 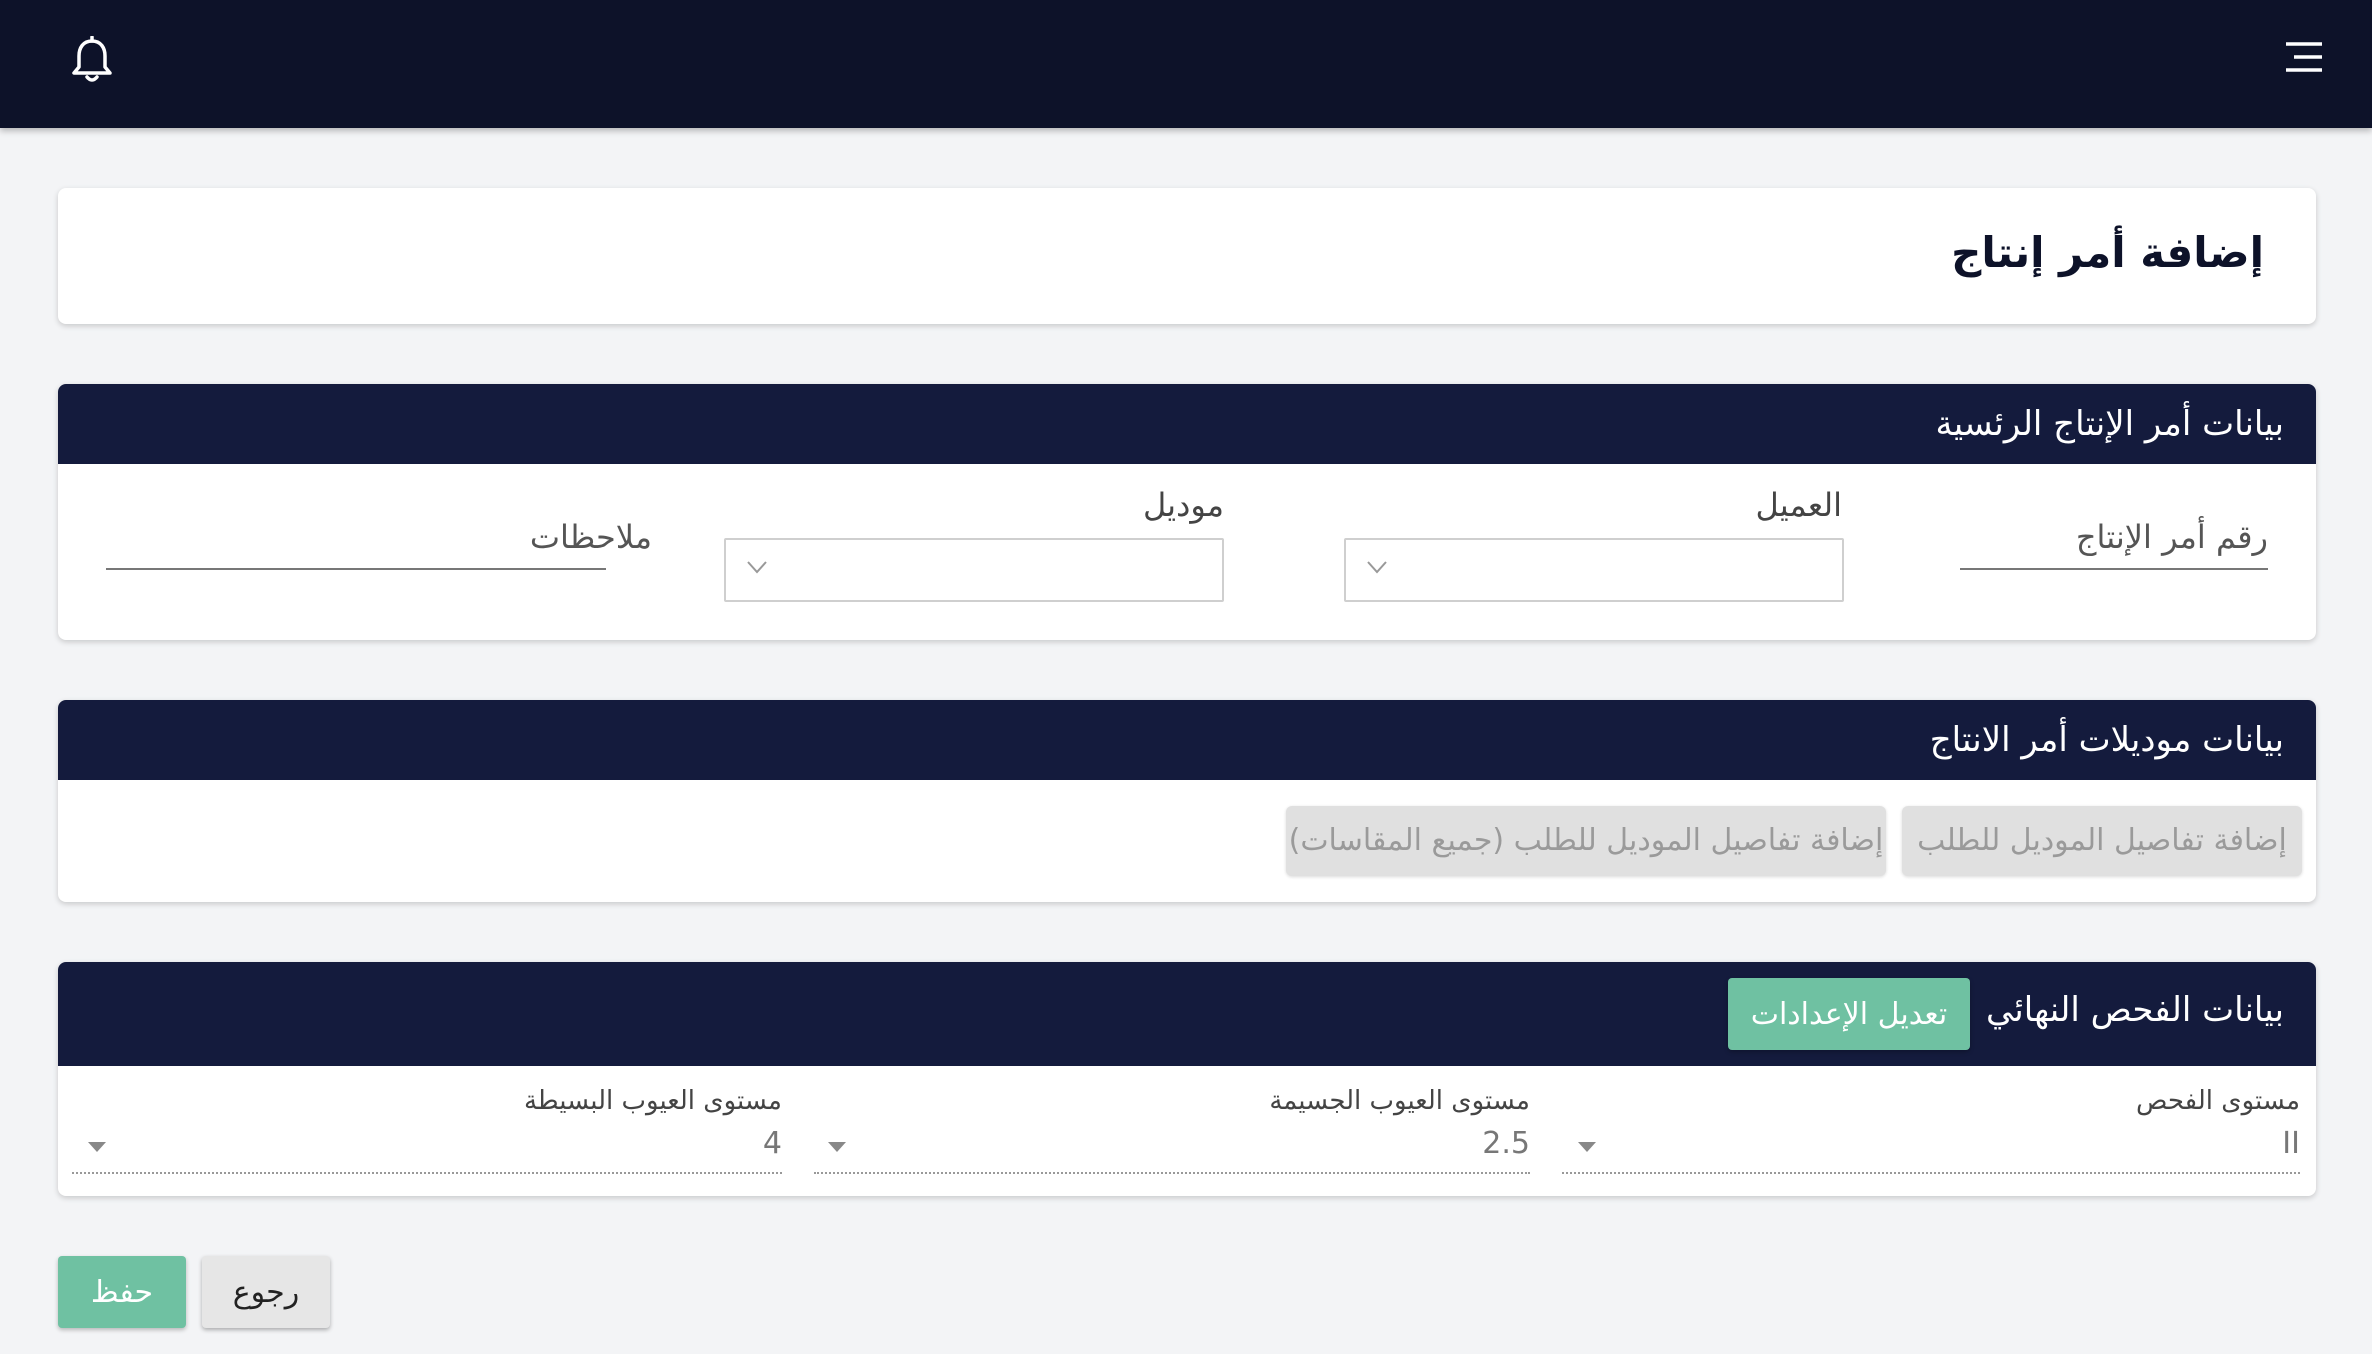 I want to click on final-inspection-header: بيانات الفحص النهائي تعديل الإعدادات, so click(x=1187, y=1014).